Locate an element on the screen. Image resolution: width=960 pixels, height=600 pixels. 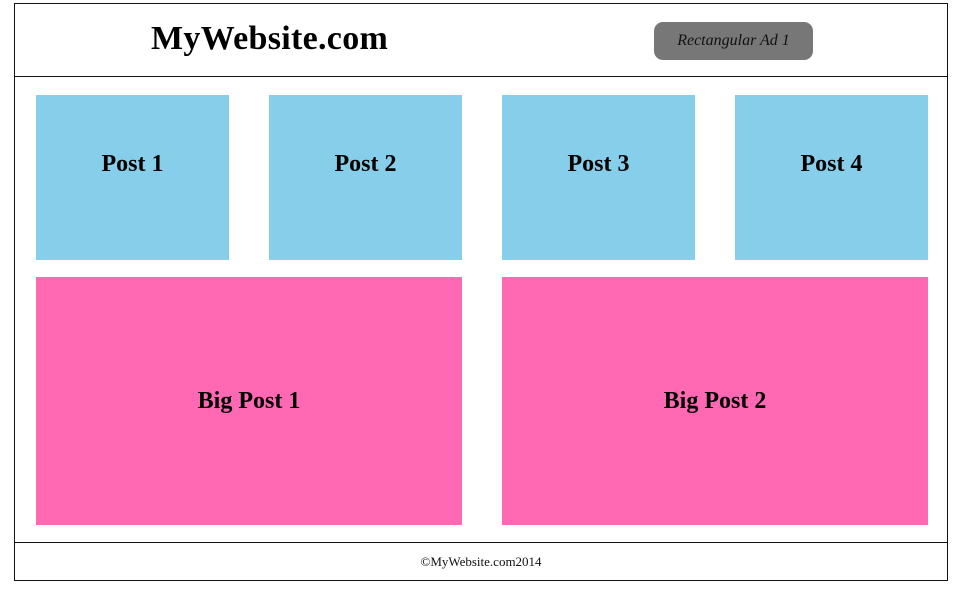
site-header: MyWebsite.com Rectangular Ad 1 is located at coordinates (481, 40).